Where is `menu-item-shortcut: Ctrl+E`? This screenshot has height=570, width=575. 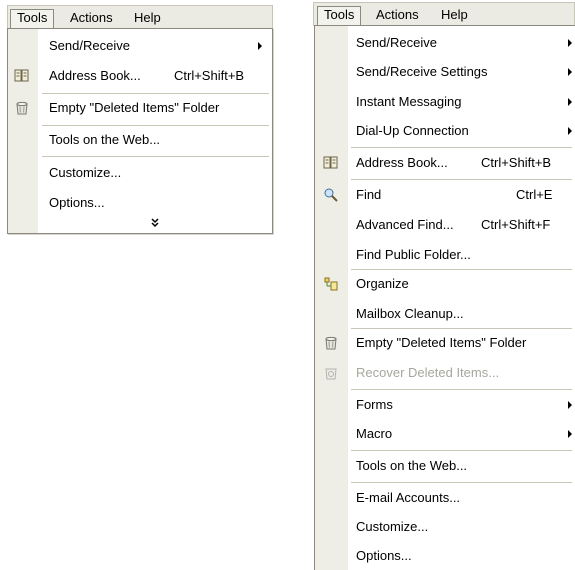
menu-item-shortcut: Ctrl+E is located at coordinates (534, 194).